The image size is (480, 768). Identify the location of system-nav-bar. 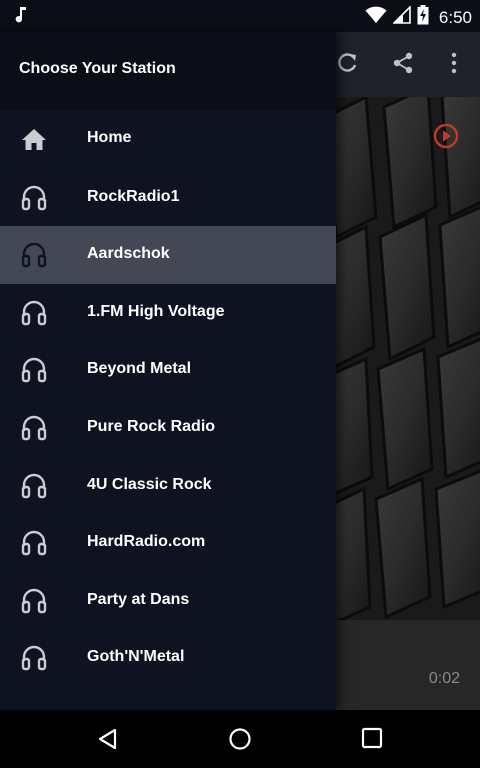
(240, 739).